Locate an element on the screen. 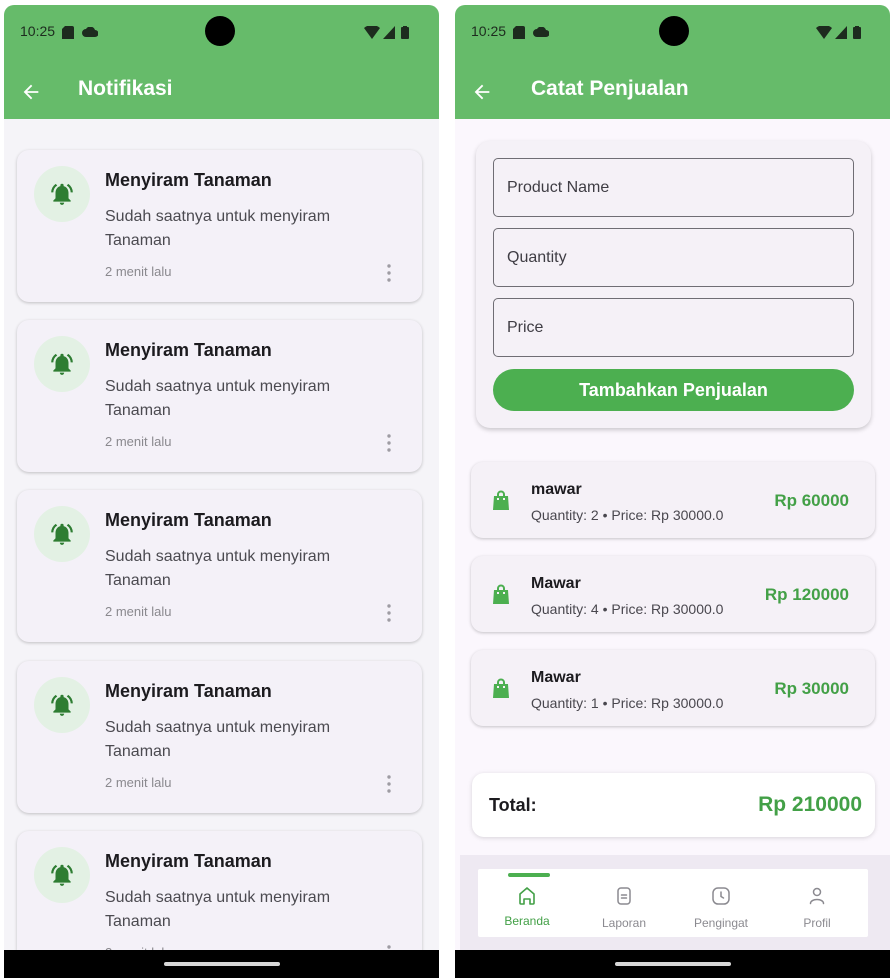 The height and width of the screenshot is (978, 892). clock-icon is located at coordinates (721, 896).